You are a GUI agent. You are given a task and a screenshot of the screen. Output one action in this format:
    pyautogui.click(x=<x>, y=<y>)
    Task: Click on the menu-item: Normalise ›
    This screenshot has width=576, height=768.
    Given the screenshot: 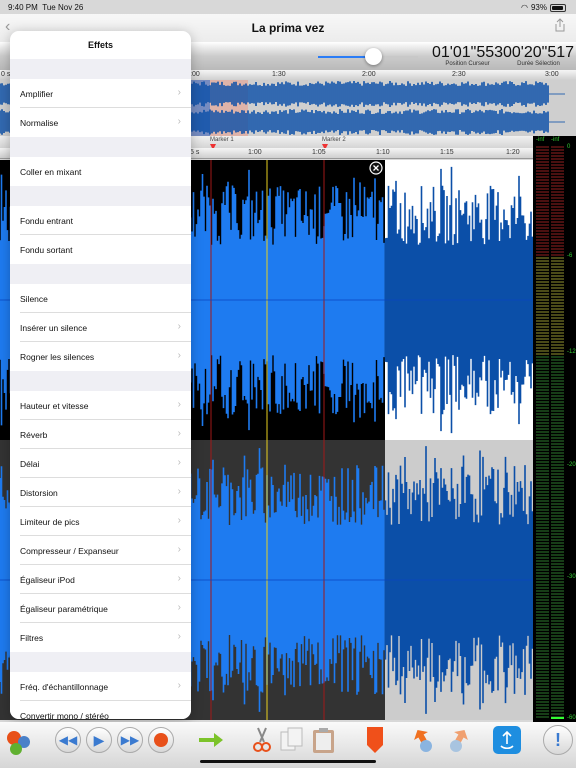 What is the action you would take?
    pyautogui.click(x=100, y=122)
    